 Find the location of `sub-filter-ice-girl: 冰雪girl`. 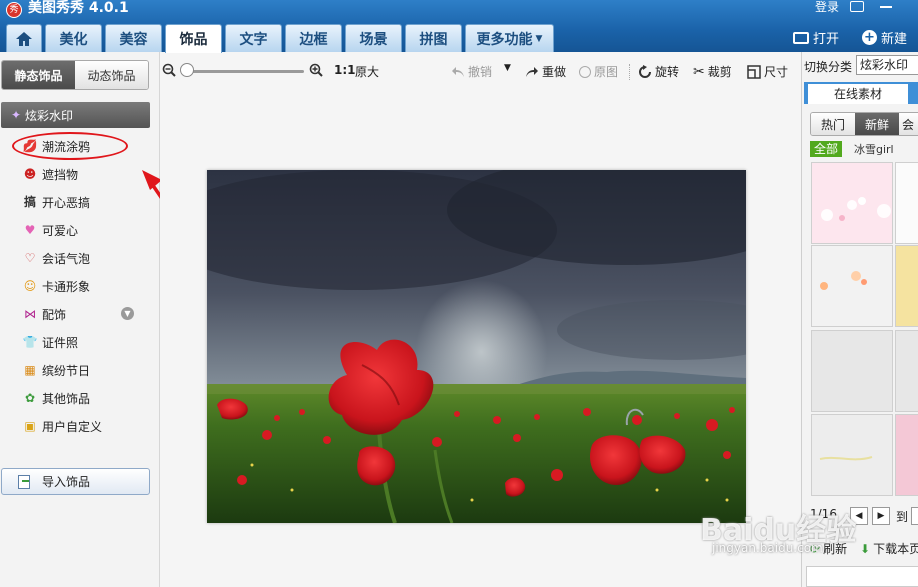

sub-filter-ice-girl: 冰雪girl is located at coordinates (874, 149).